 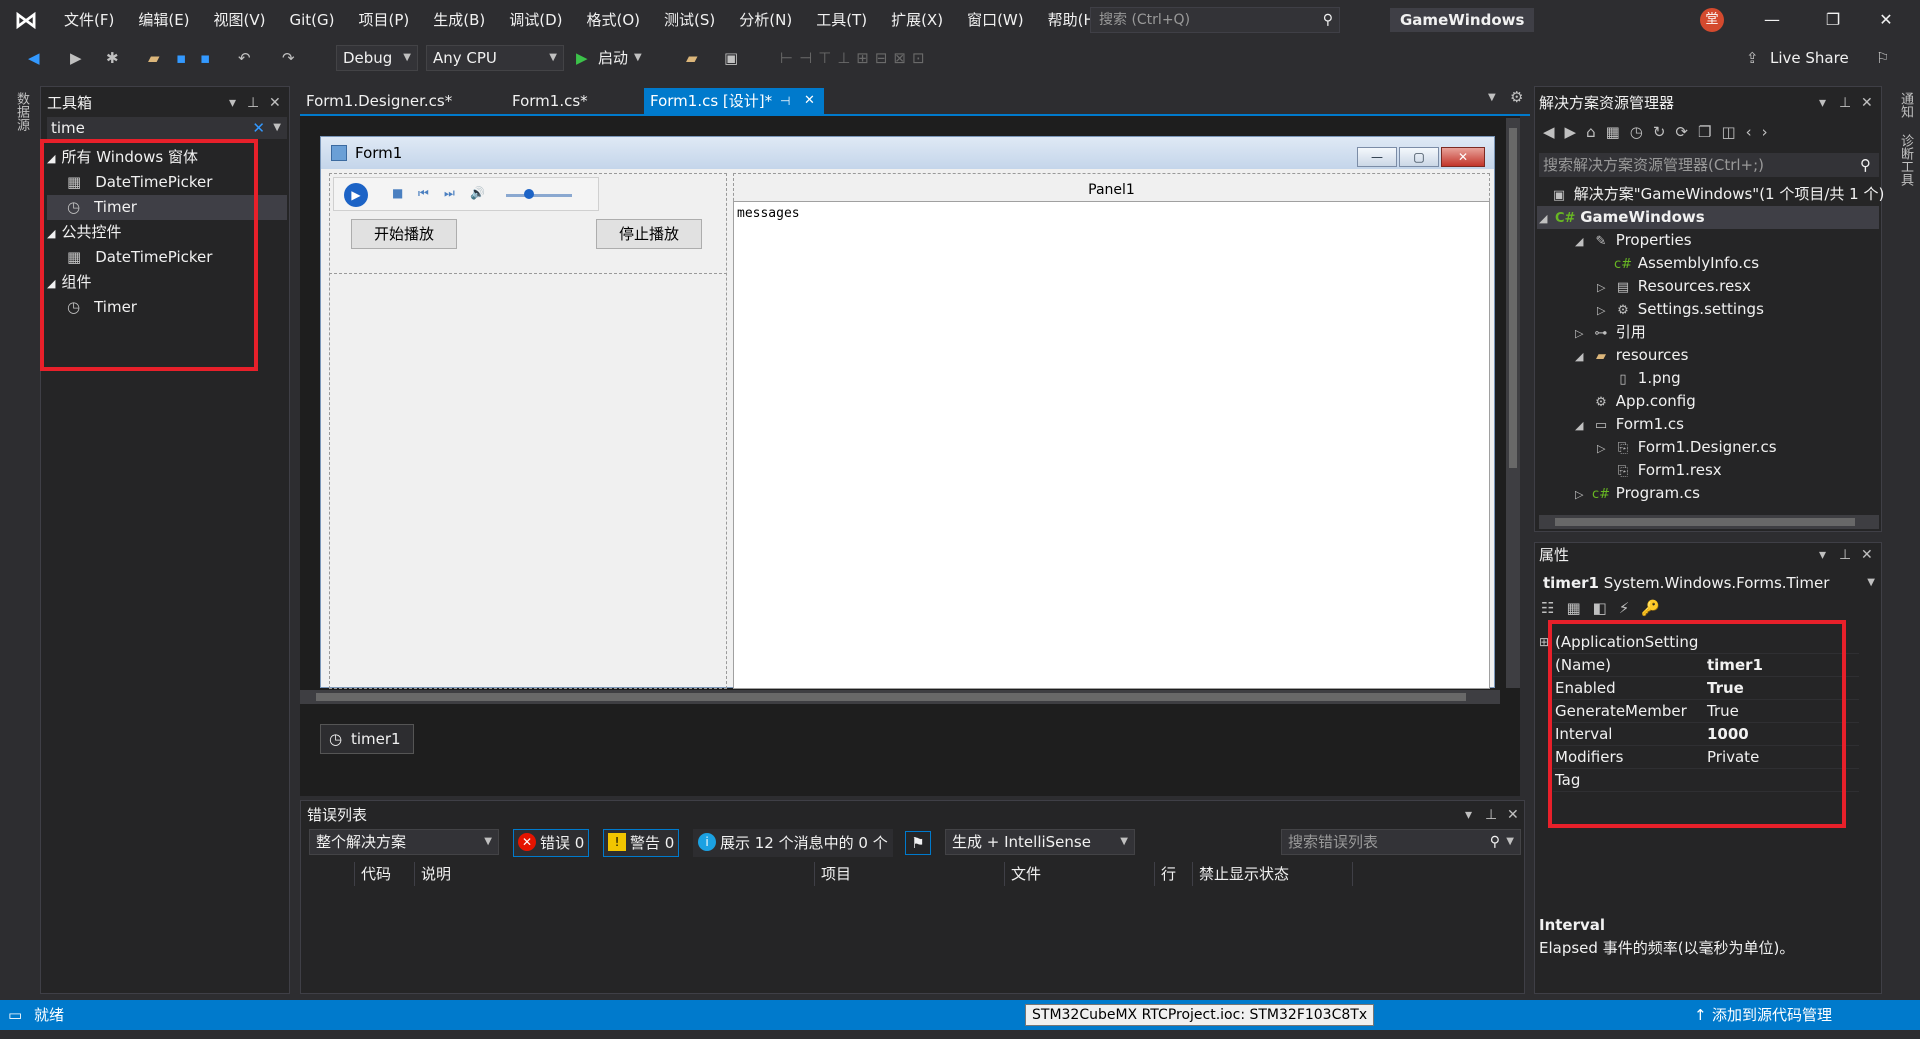 What do you see at coordinates (995, 20) in the screenshot?
I see `menu-window: 窗口(W)` at bounding box center [995, 20].